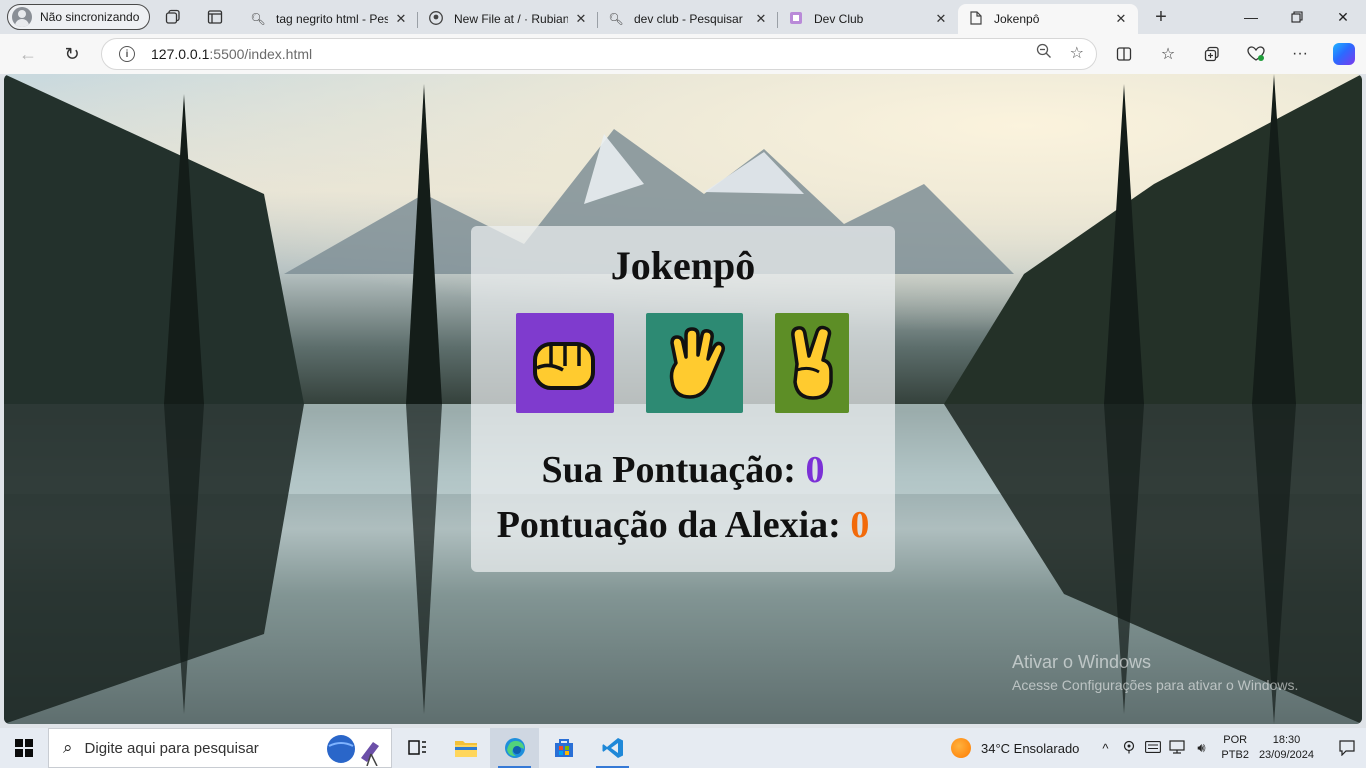  Describe the element at coordinates (1343, 17) in the screenshot. I see `close-window-icon: ✕` at that location.